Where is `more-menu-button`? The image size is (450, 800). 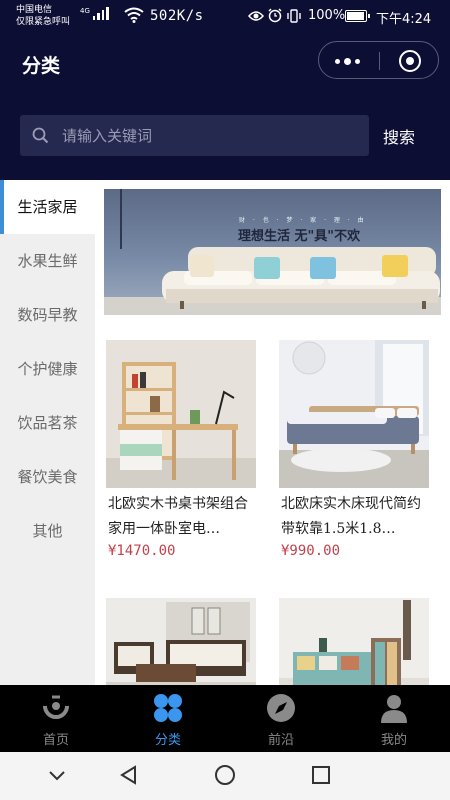
more-menu-button is located at coordinates (347, 61).